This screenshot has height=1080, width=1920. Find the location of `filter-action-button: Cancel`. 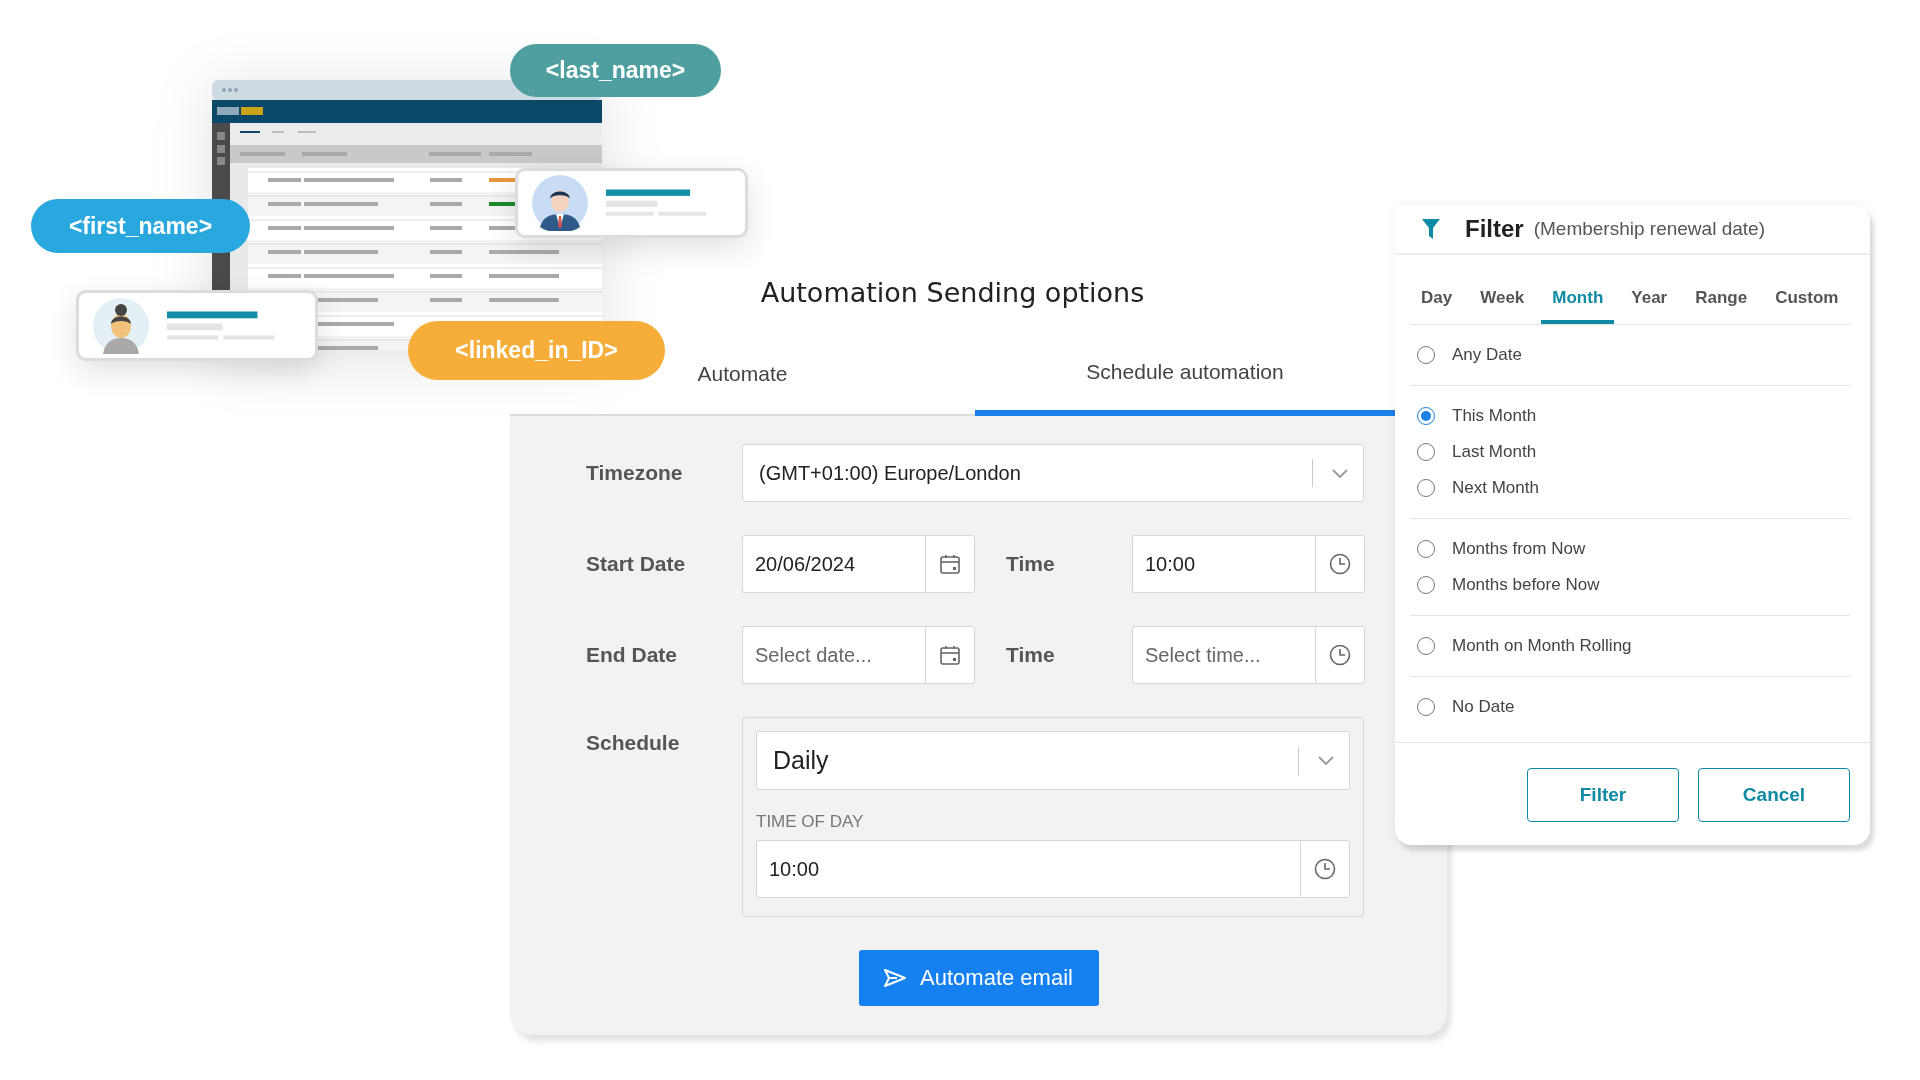

filter-action-button: Cancel is located at coordinates (1774, 795).